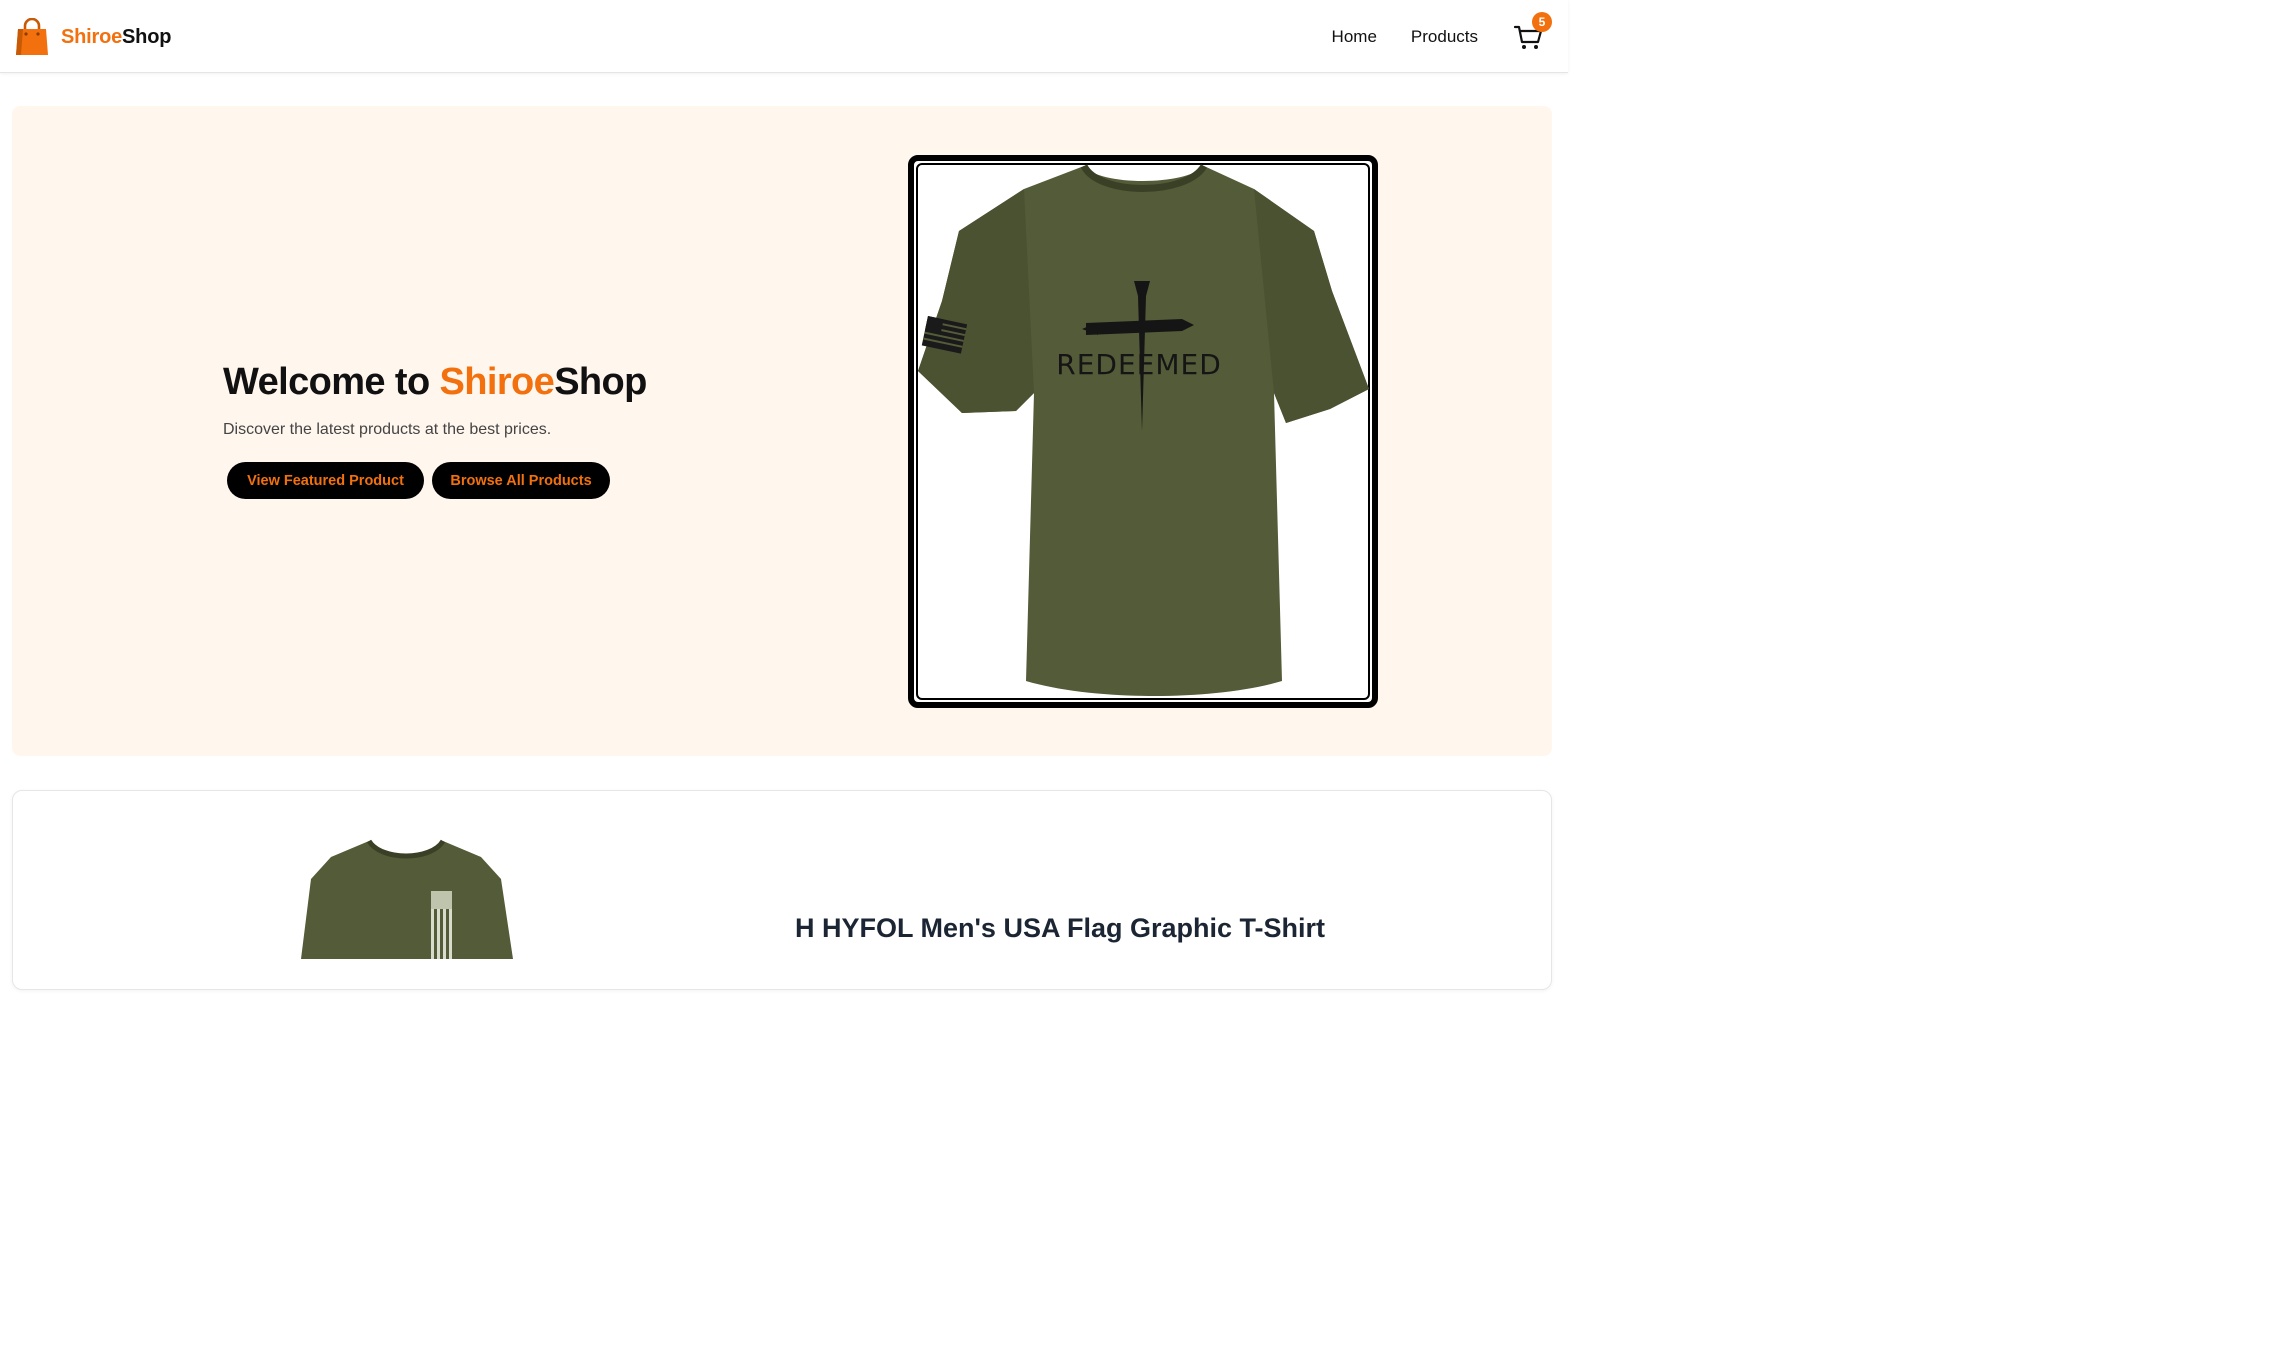  What do you see at coordinates (521, 480) in the screenshot?
I see `browse-all-products-button: Browse All Products` at bounding box center [521, 480].